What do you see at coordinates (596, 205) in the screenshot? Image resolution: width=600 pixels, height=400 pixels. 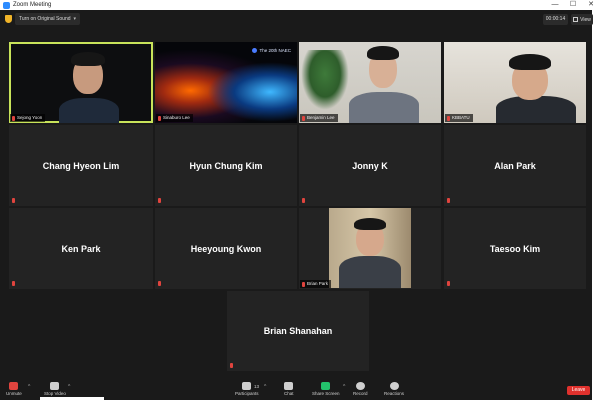 I see `window-edge` at bounding box center [596, 205].